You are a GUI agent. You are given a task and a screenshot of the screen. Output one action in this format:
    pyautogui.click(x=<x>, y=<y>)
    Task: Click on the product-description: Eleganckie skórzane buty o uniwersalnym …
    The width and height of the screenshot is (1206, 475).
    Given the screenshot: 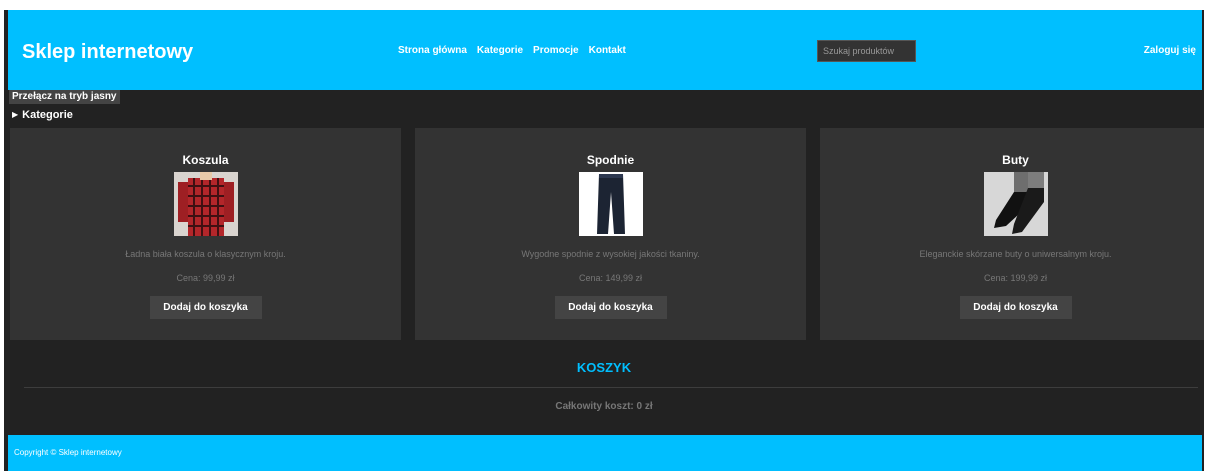 What is the action you would take?
    pyautogui.click(x=1015, y=254)
    